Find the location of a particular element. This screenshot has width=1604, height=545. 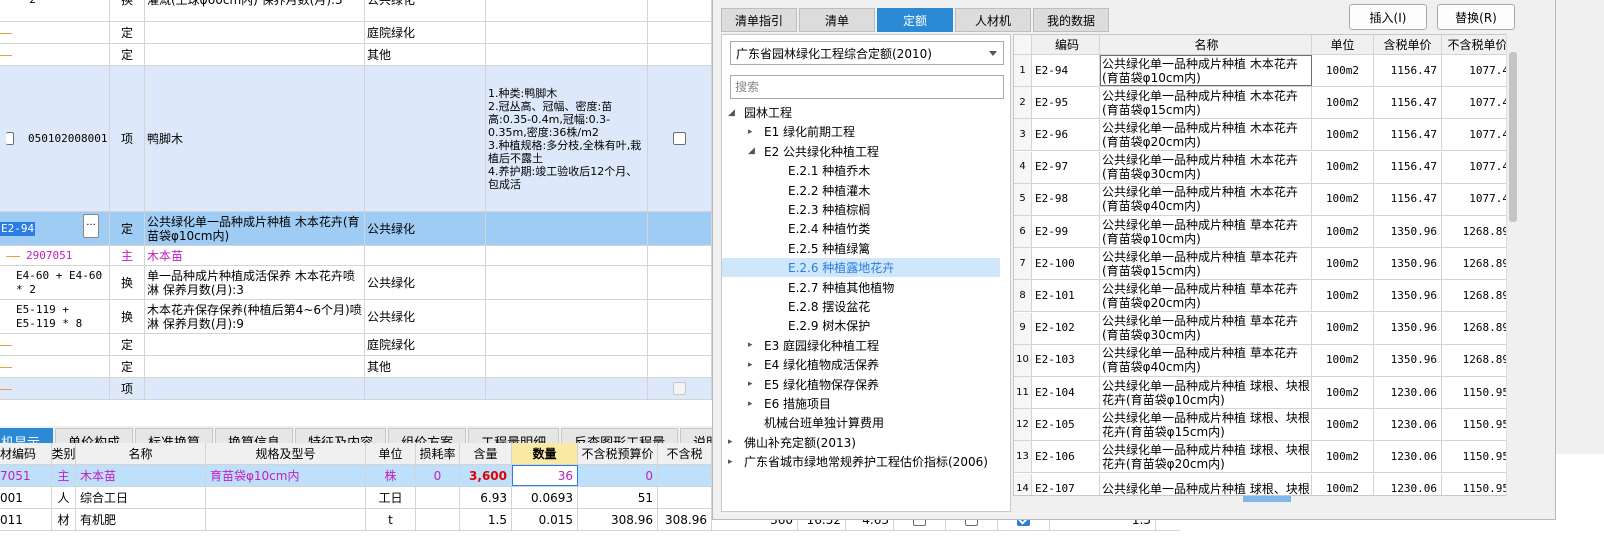

row-code: E2-94 is located at coordinates (18, 228).